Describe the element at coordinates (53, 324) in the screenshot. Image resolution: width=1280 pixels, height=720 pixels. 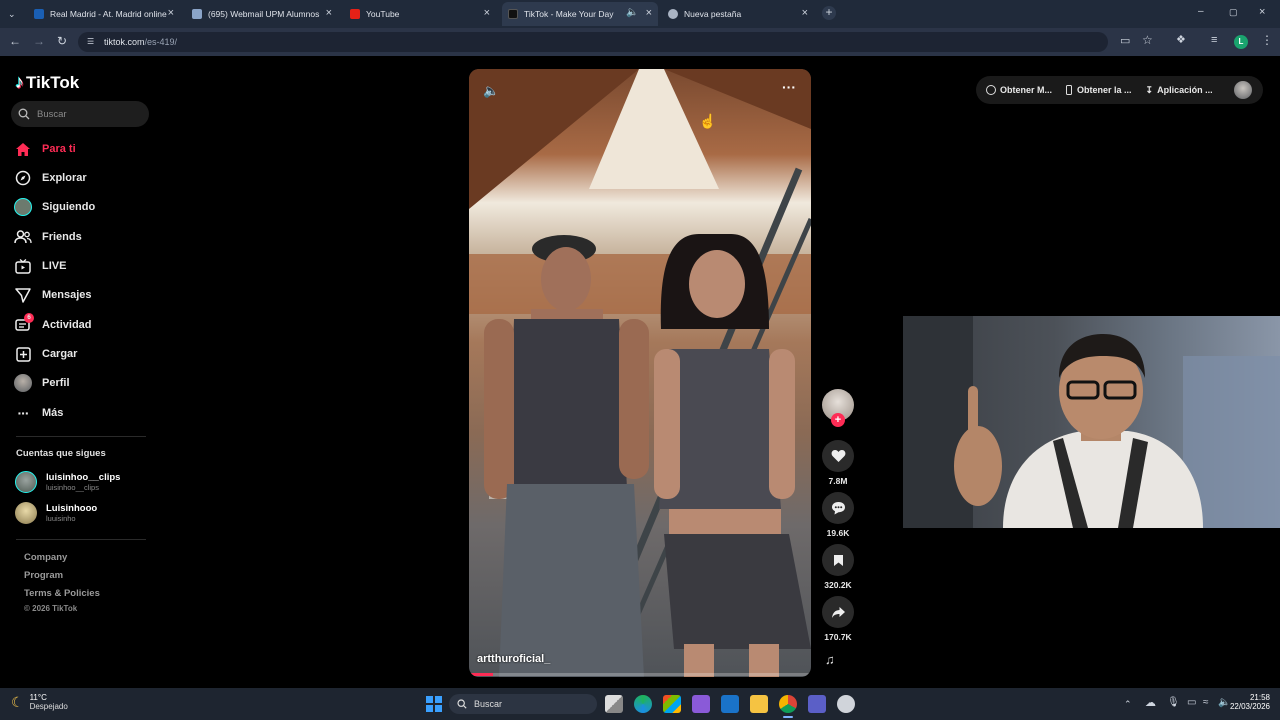
I see `nav-actividad: 6 Actividad` at that location.